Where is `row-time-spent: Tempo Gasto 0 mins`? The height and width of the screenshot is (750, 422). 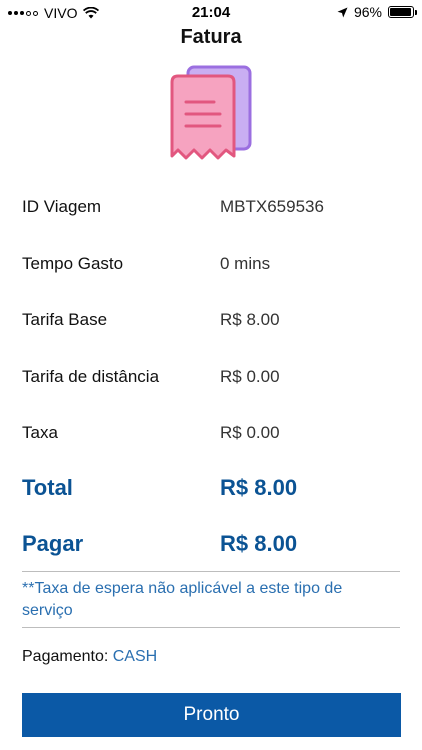
row-time-spent: Tempo Gasto 0 mins is located at coordinates (212, 269).